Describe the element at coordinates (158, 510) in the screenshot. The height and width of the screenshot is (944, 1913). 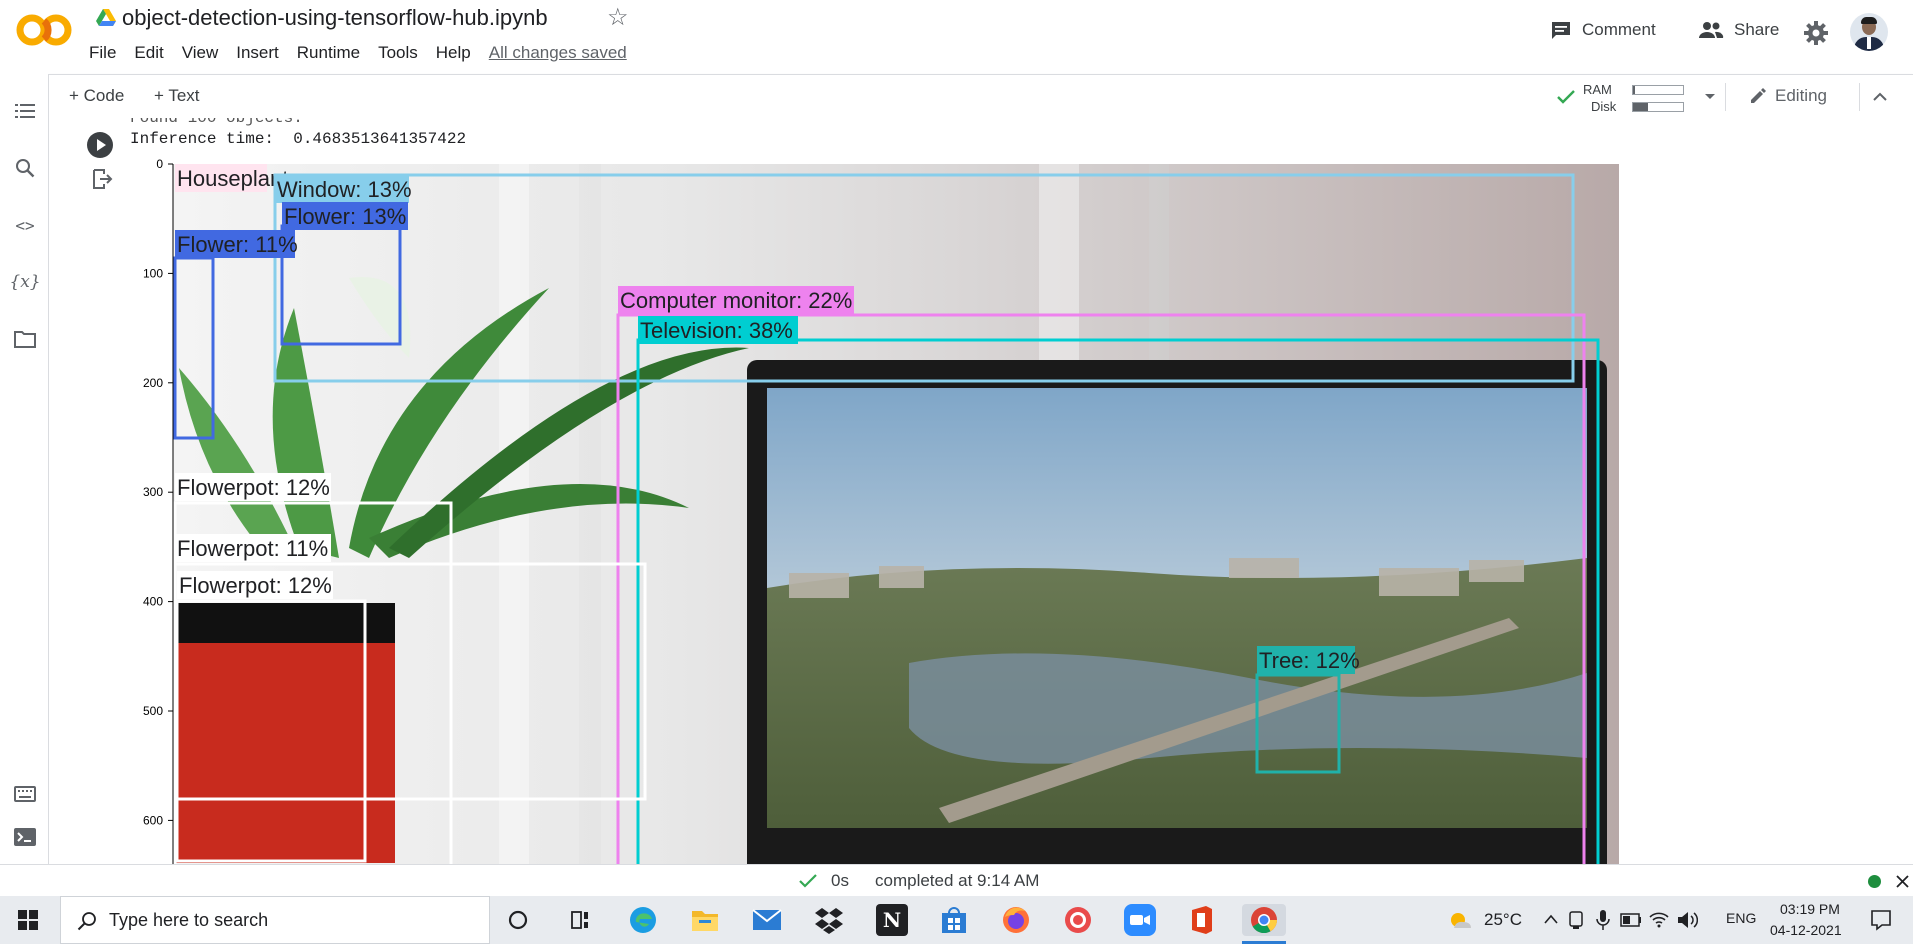
I see `y-axis: 0 100 200 300 400 500 600` at that location.